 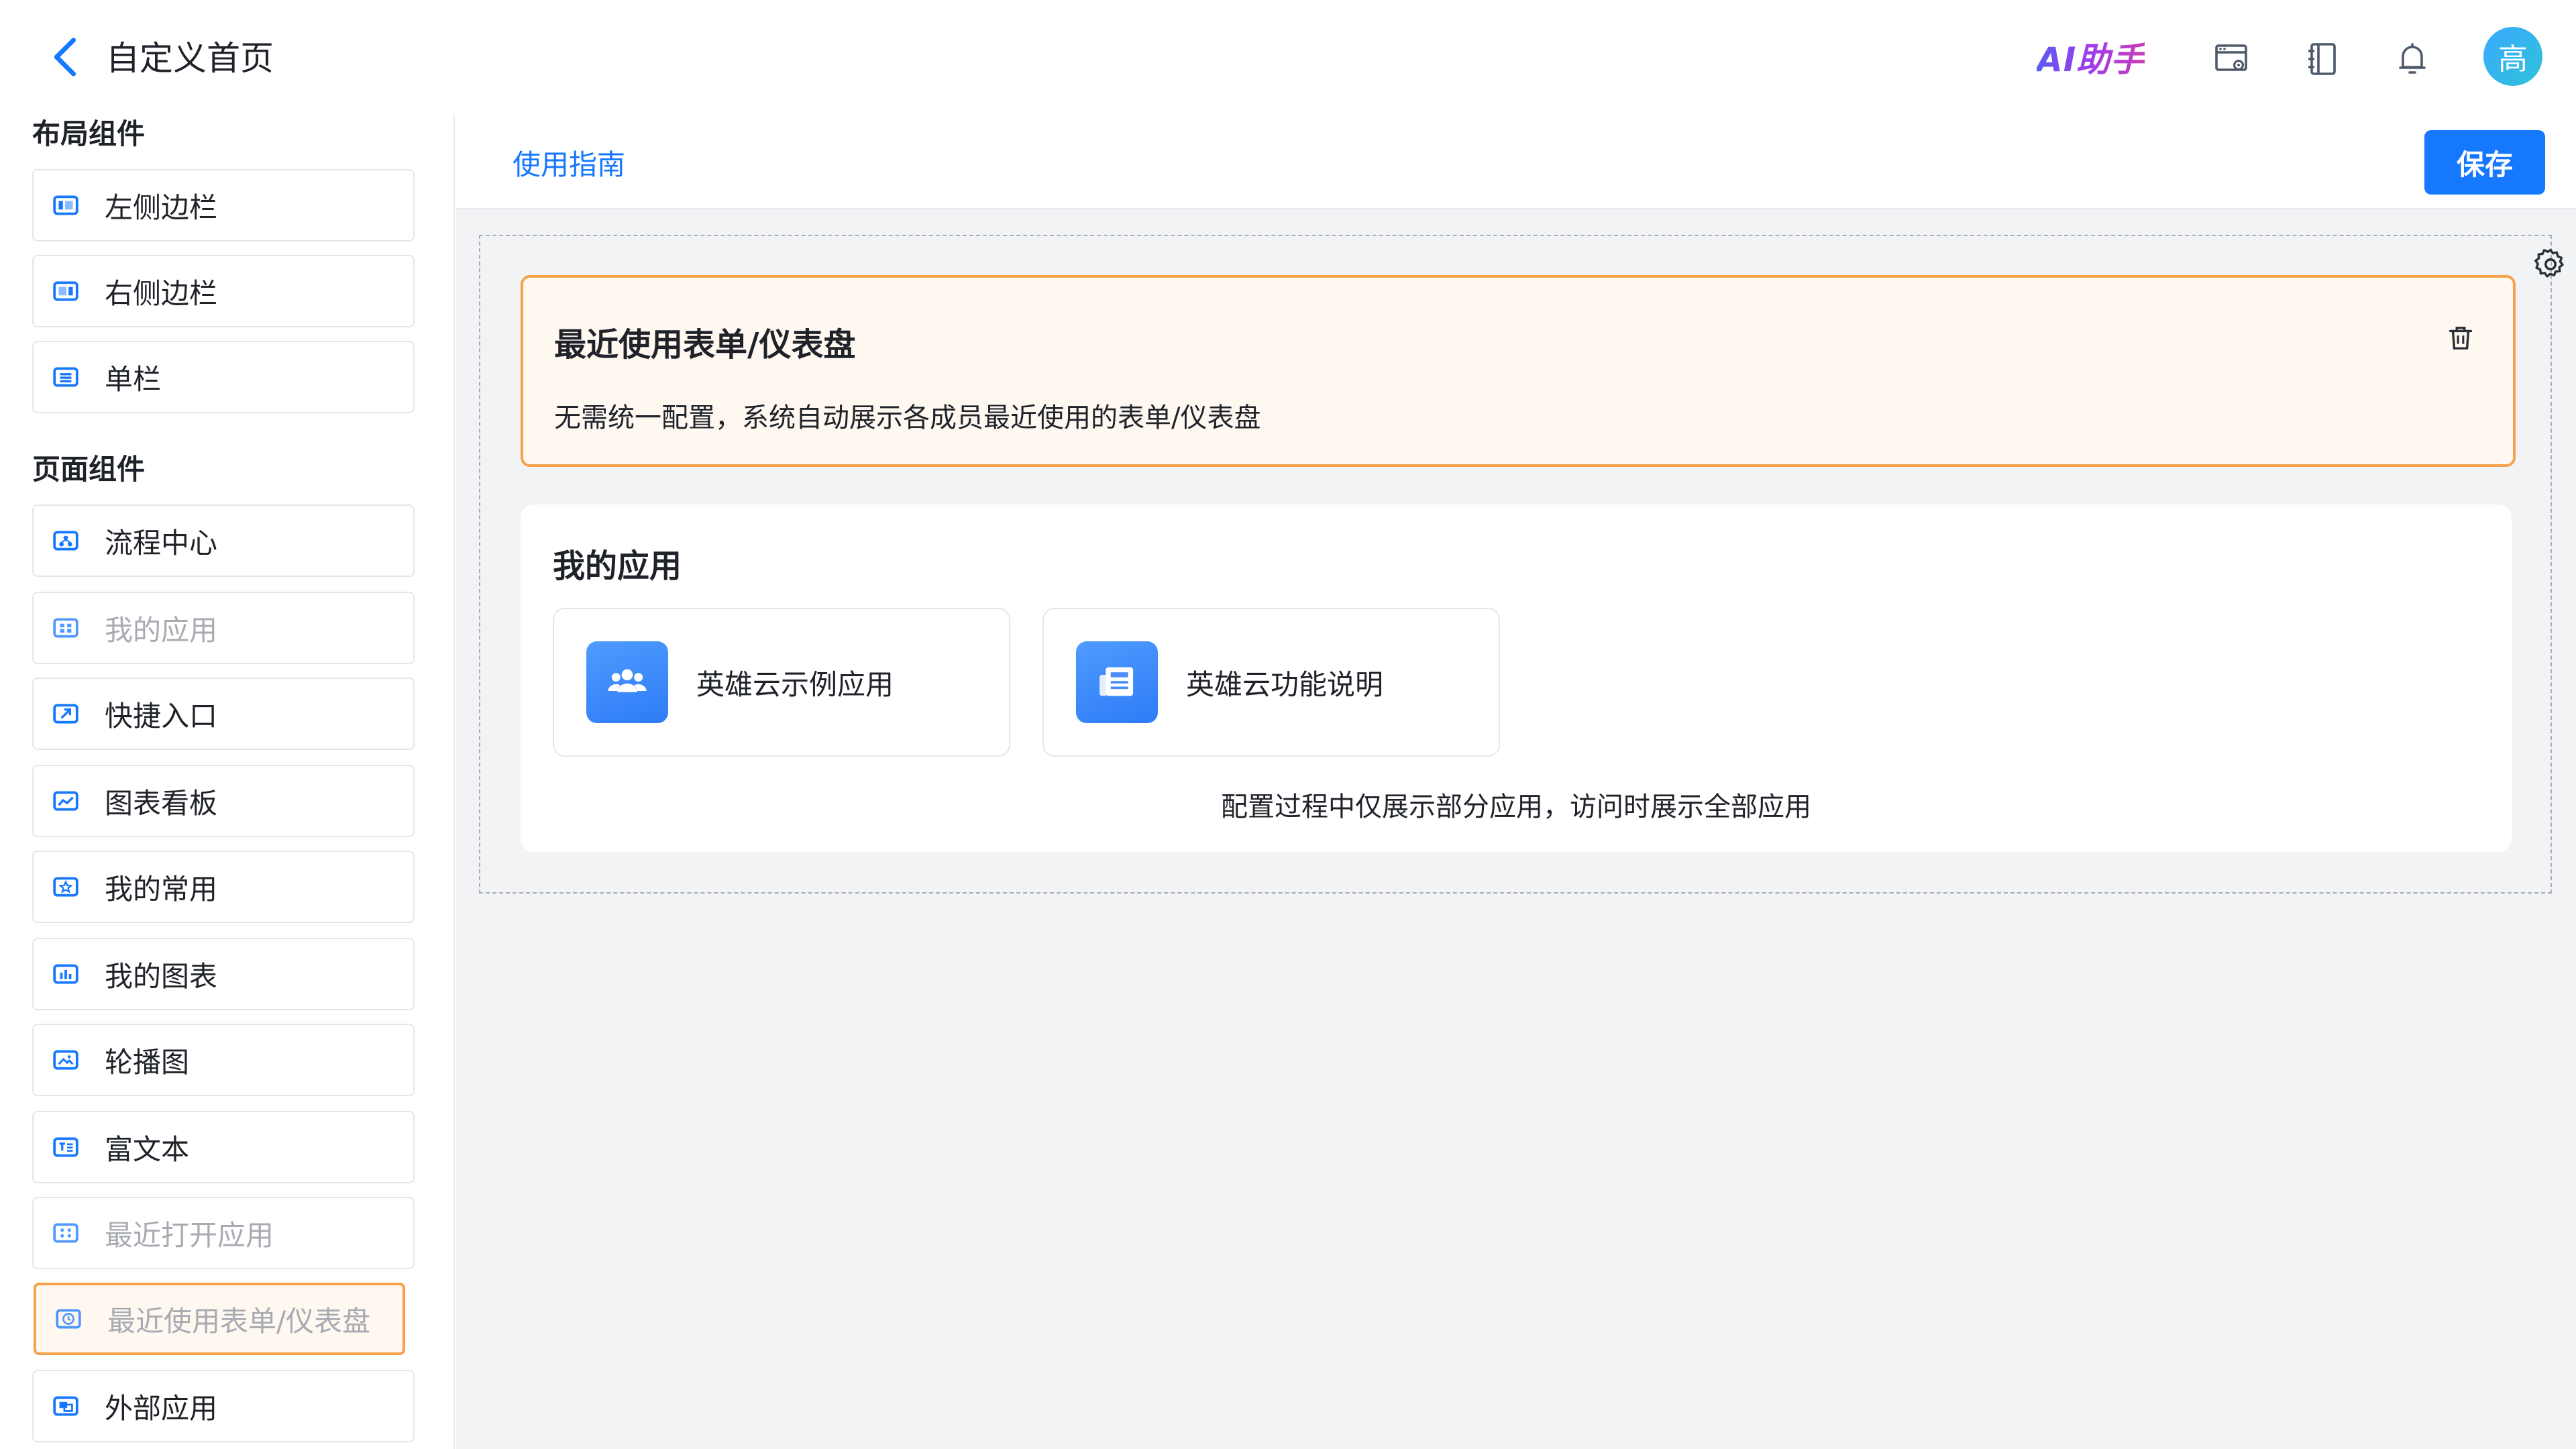 What do you see at coordinates (223, 1406) in the screenshot?
I see `component-external-apps: 外部应用` at bounding box center [223, 1406].